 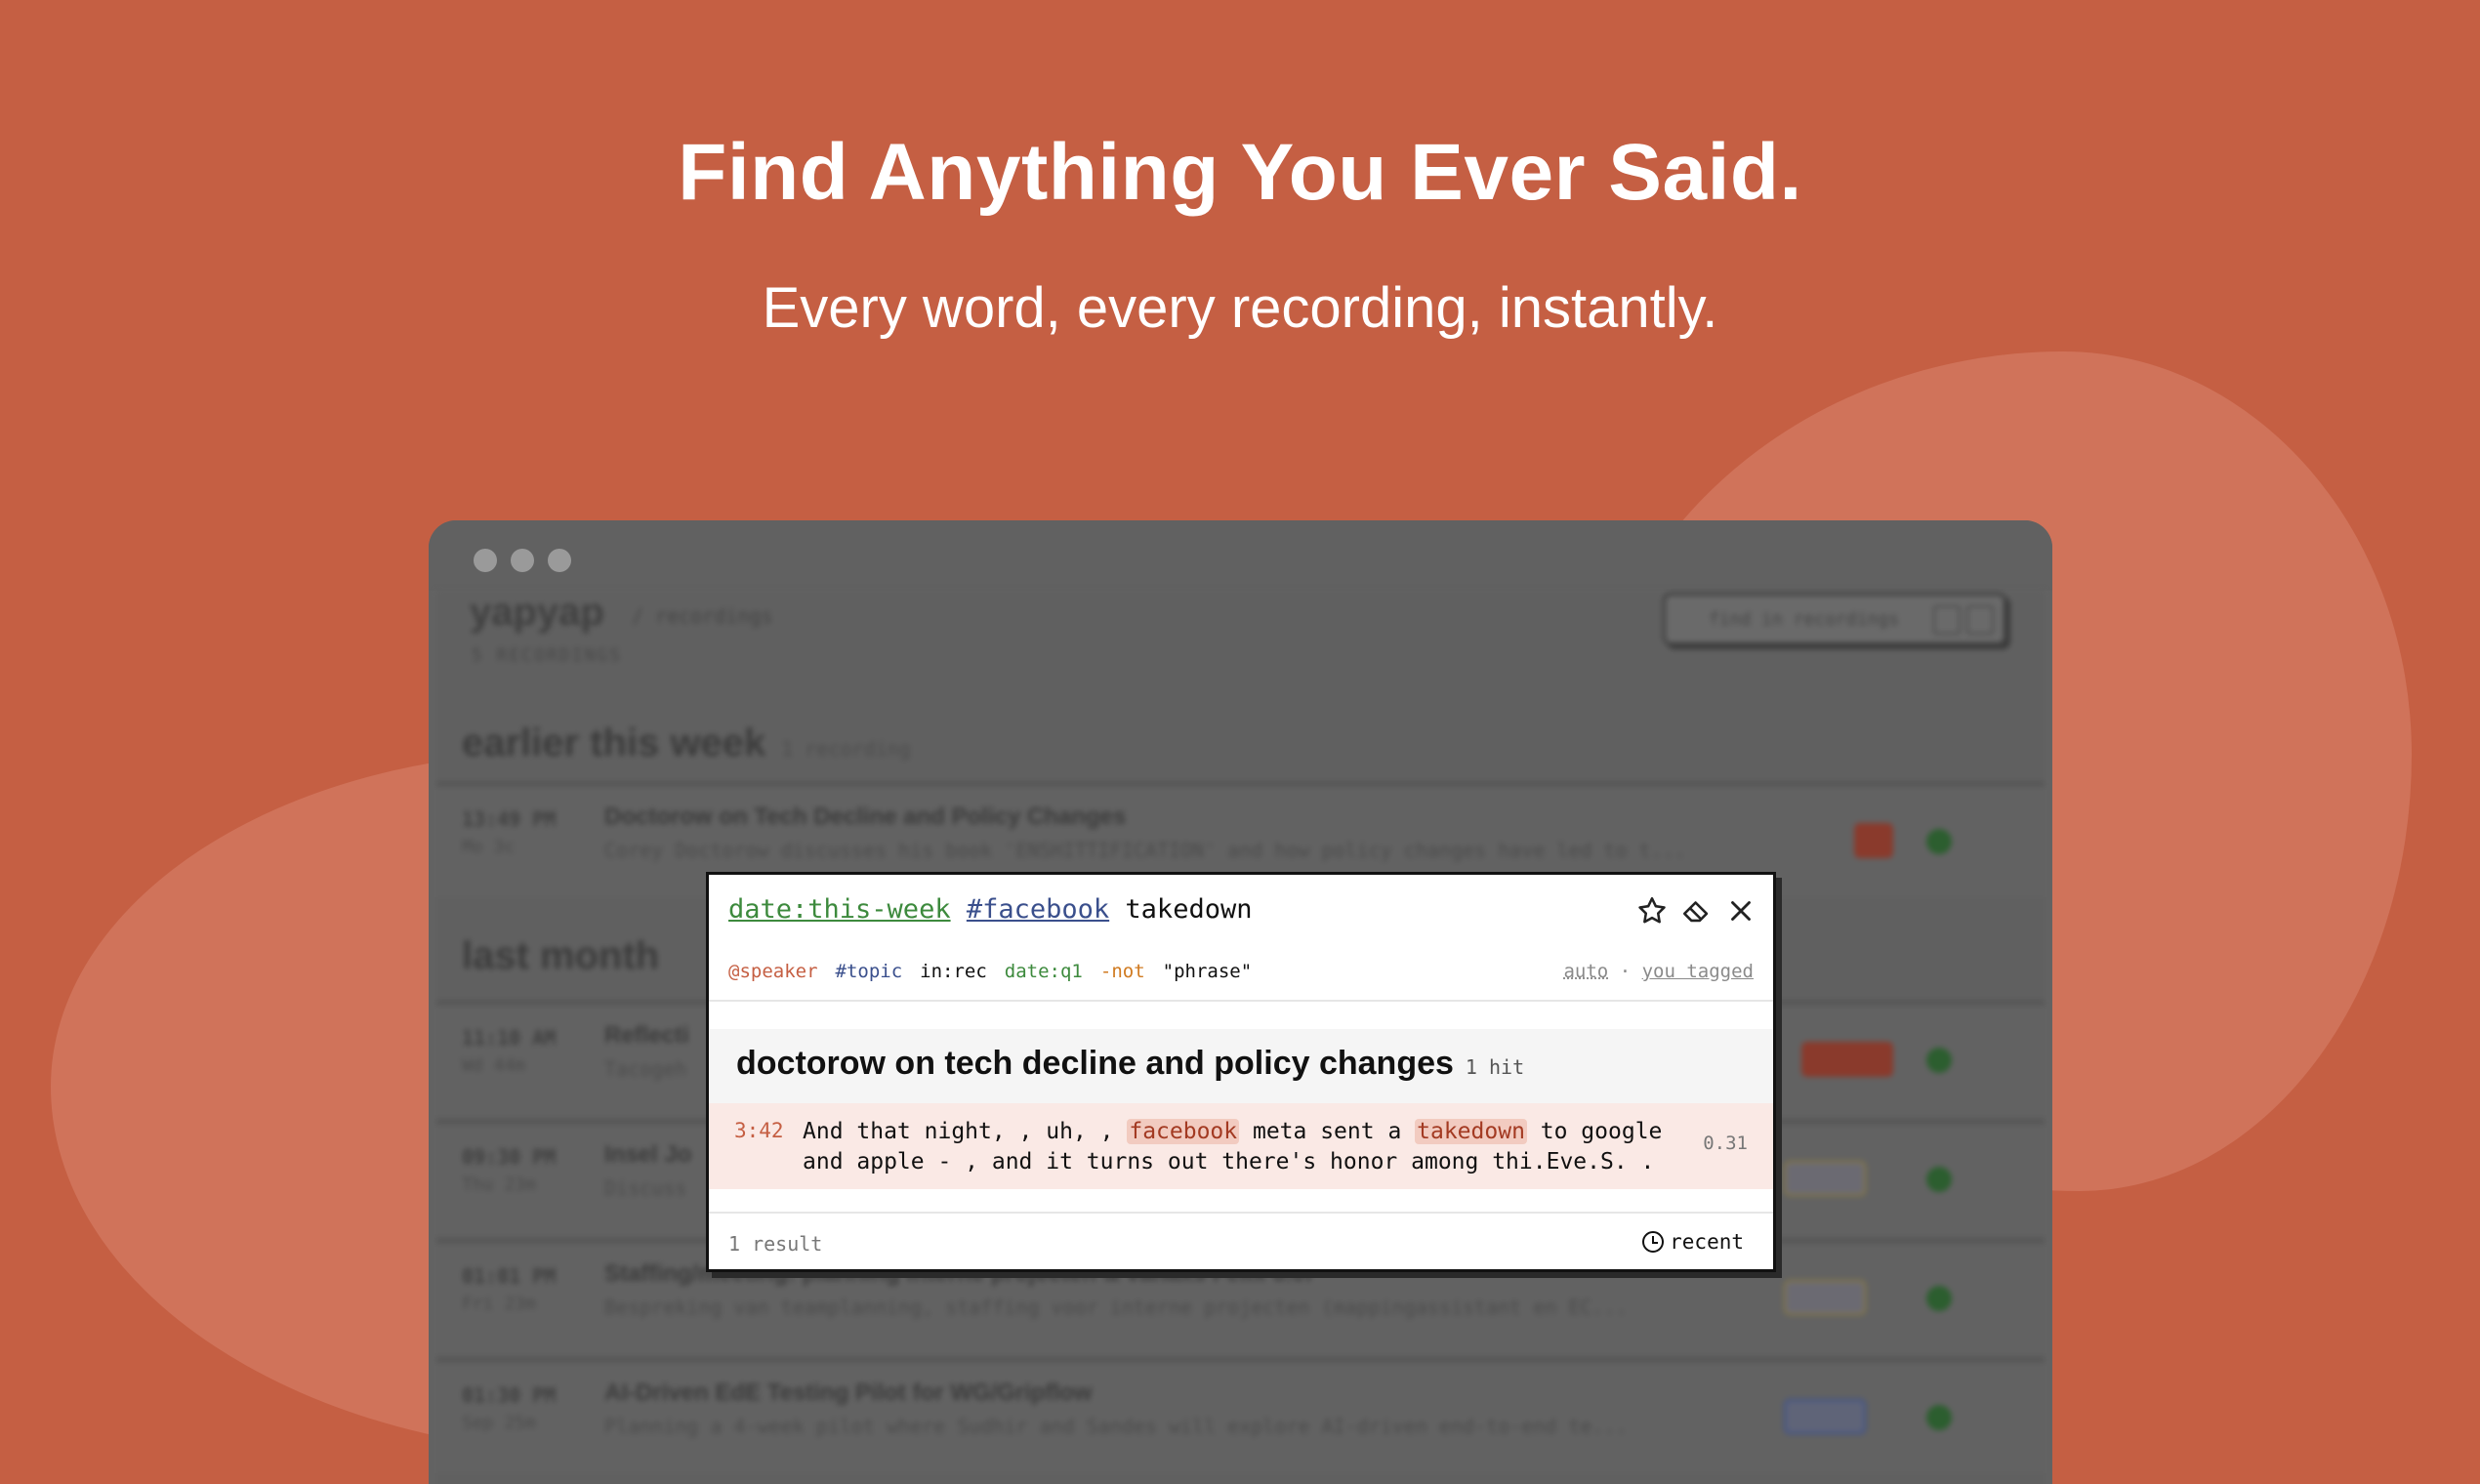 I want to click on close-icon, so click(x=1740, y=911).